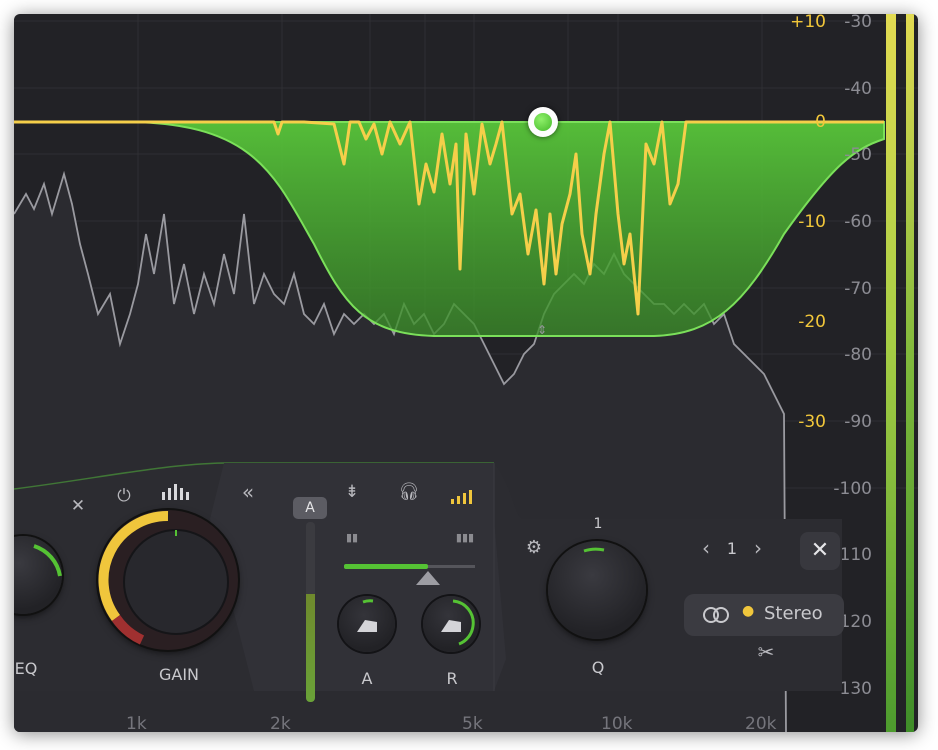 This screenshot has width=938, height=750. What do you see at coordinates (858, 23) in the screenshot?
I see `db-scale-30: -30` at bounding box center [858, 23].